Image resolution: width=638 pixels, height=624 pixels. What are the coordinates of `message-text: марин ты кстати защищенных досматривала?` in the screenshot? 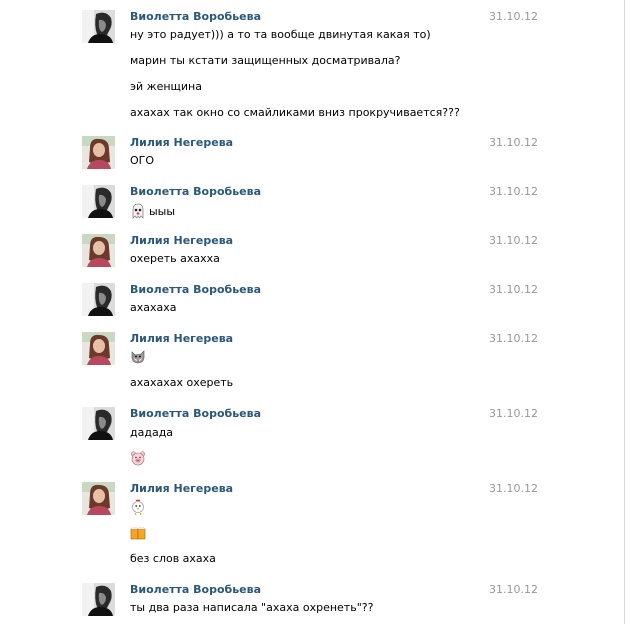 It's located at (265, 60).